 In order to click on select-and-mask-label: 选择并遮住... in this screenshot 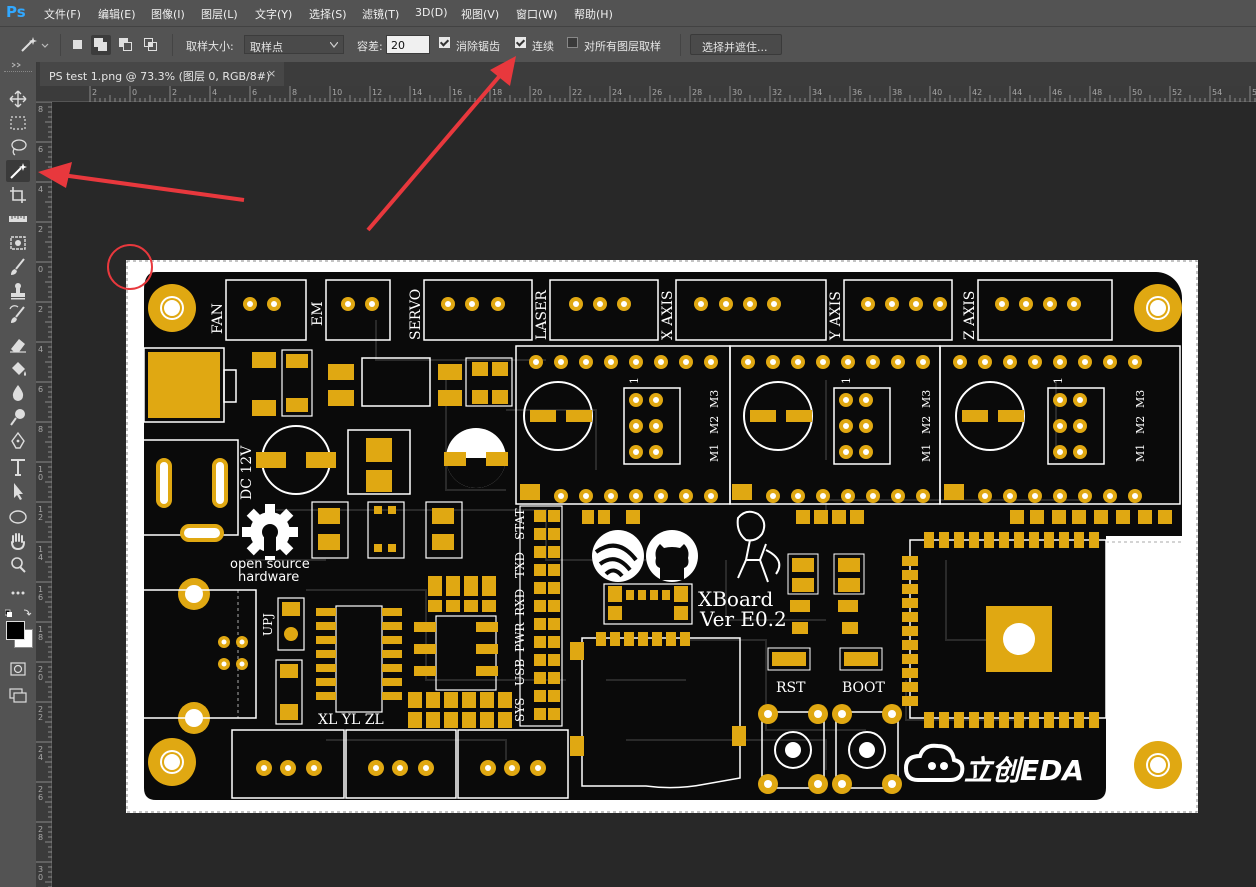, I will do `click(735, 47)`.